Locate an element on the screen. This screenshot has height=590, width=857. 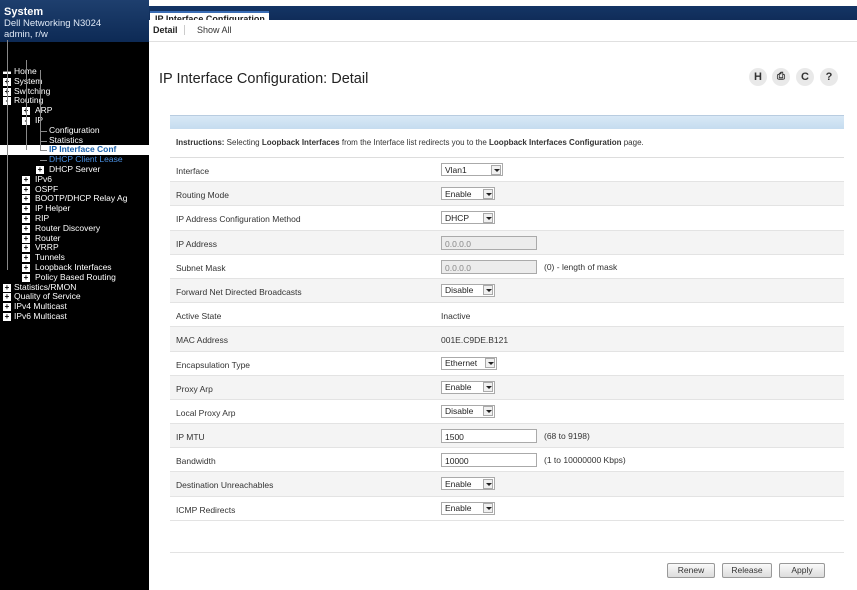
form-header-bar is located at coordinates (507, 122).